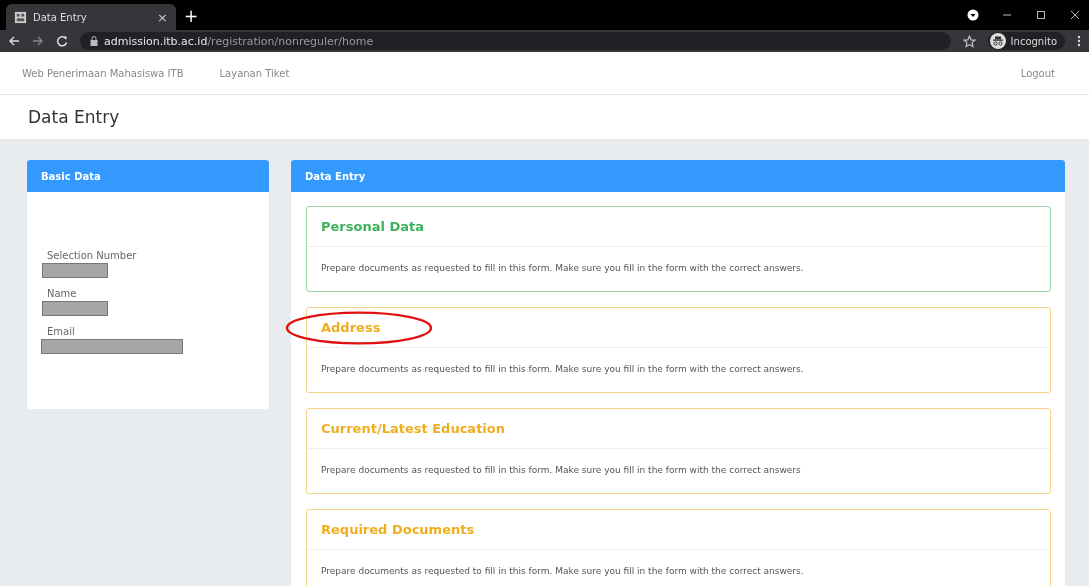 The image size is (1089, 586). What do you see at coordinates (62, 293) in the screenshot?
I see `field-label: Name` at bounding box center [62, 293].